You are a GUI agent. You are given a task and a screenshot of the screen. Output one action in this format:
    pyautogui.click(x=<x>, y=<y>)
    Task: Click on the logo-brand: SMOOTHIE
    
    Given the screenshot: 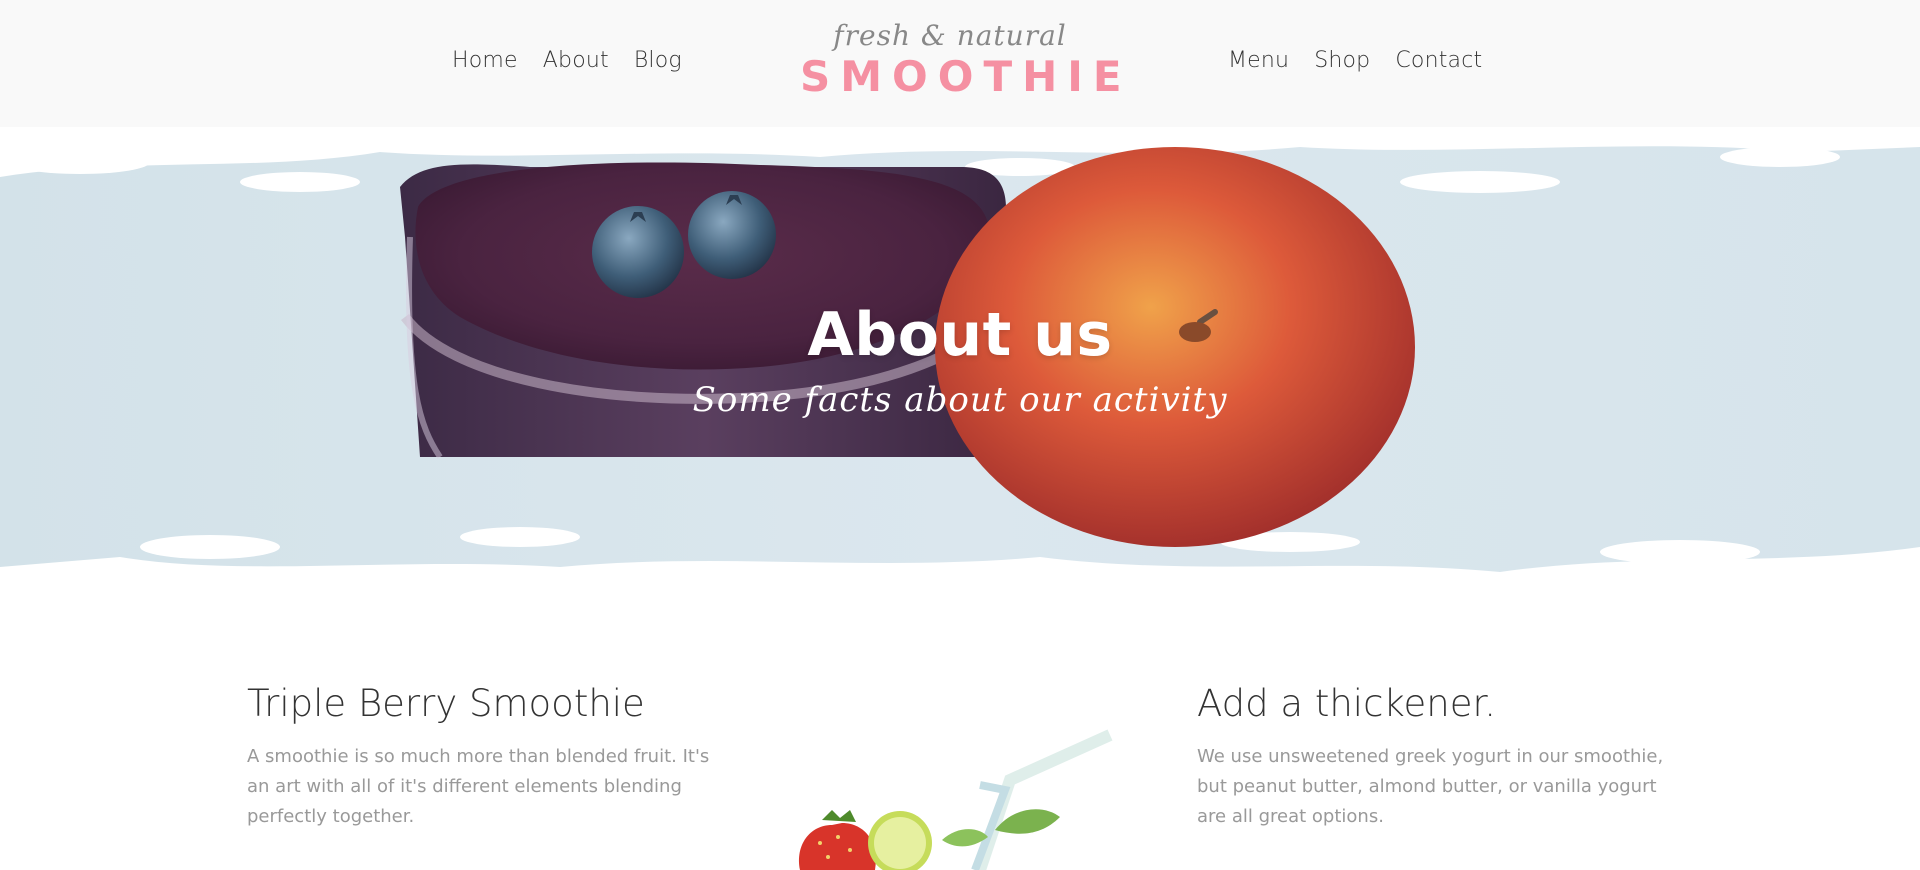 What is the action you would take?
    pyautogui.click(x=966, y=76)
    